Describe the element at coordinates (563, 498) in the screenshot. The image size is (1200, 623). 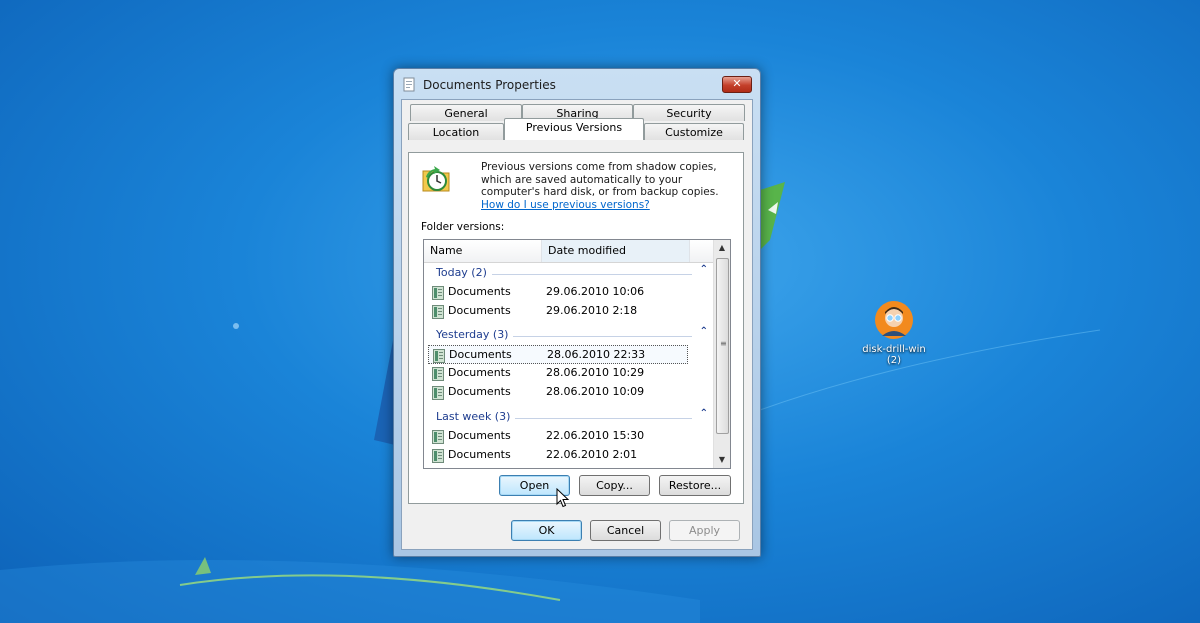
I see `mouse-cursor-icon` at that location.